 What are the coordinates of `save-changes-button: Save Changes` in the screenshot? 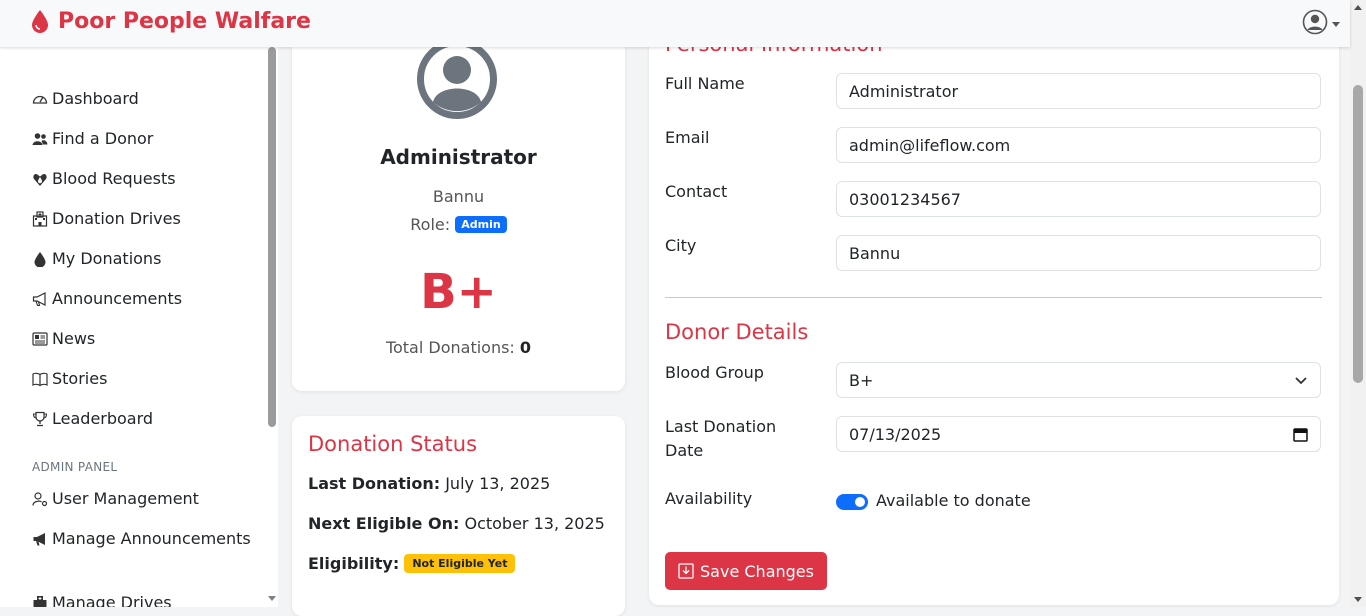 It's located at (746, 571).